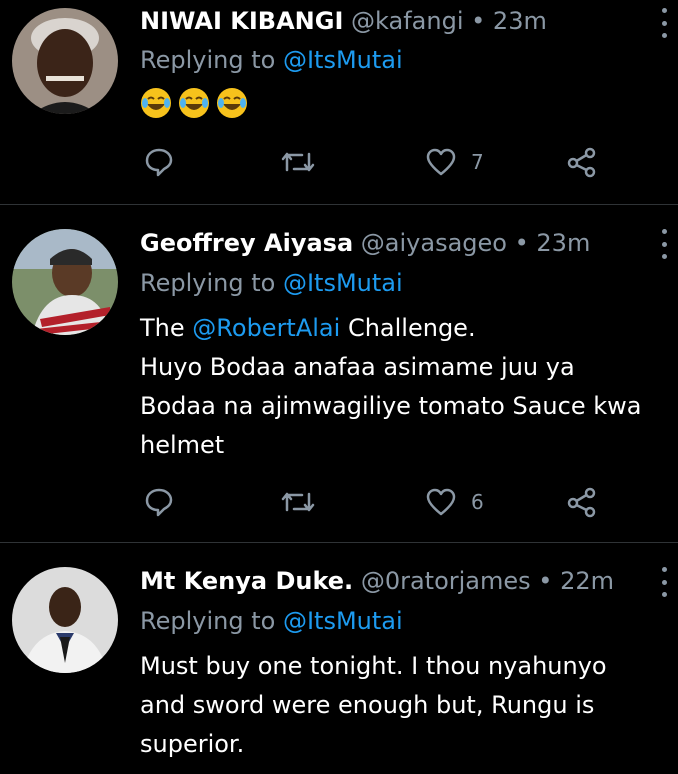 This screenshot has height=774, width=678. What do you see at coordinates (357, 367) in the screenshot?
I see `tweet-text-line: Huyo Bodaa anafaa asimame juu ya` at bounding box center [357, 367].